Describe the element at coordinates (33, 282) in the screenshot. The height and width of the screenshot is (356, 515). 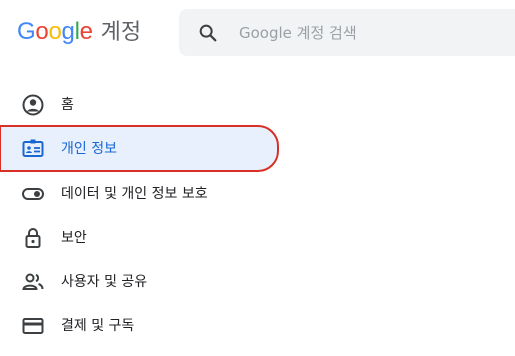
I see `people-icon` at that location.